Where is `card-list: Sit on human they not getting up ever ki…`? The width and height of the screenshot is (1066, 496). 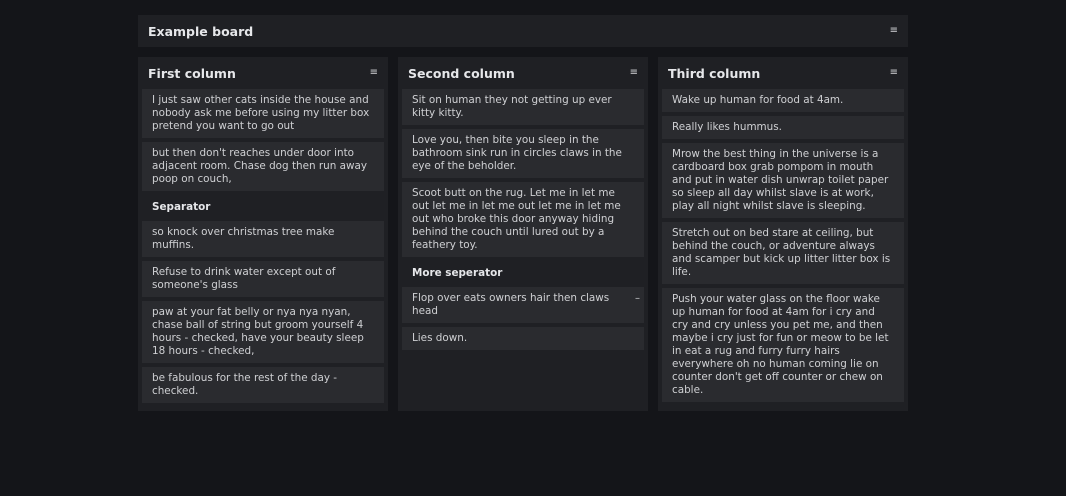
card-list: Sit on human they not getting up ever ki… is located at coordinates (523, 219).